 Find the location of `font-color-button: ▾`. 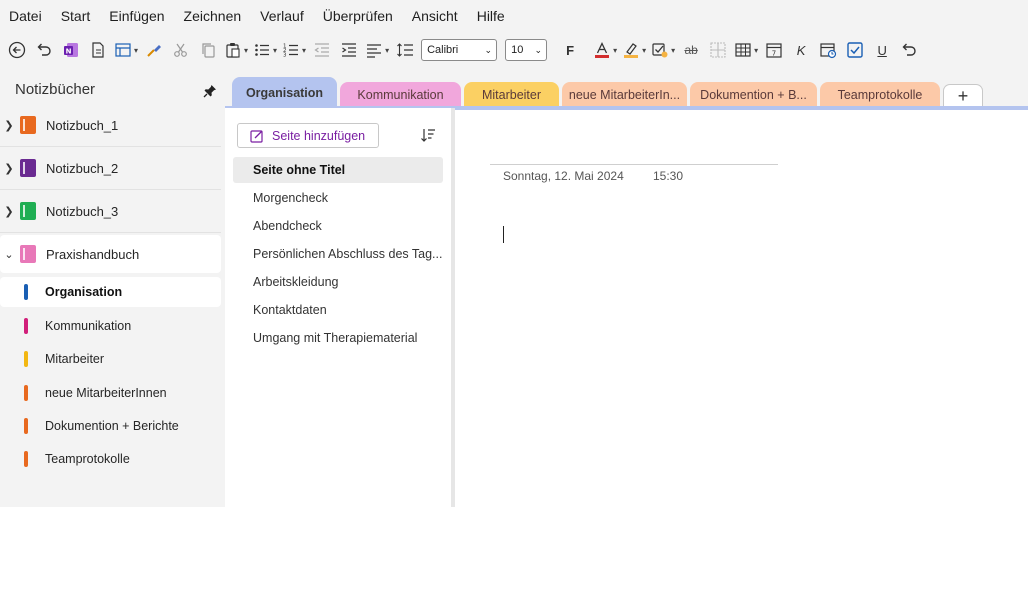

font-color-button: ▾ is located at coordinates (605, 50).